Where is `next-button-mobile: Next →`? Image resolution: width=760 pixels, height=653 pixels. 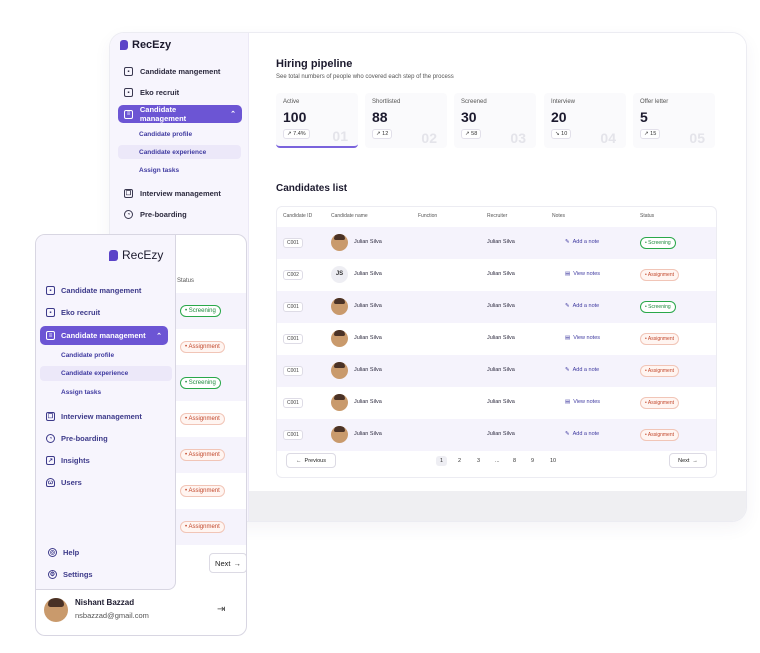
next-button-mobile: Next → is located at coordinates (227, 563).